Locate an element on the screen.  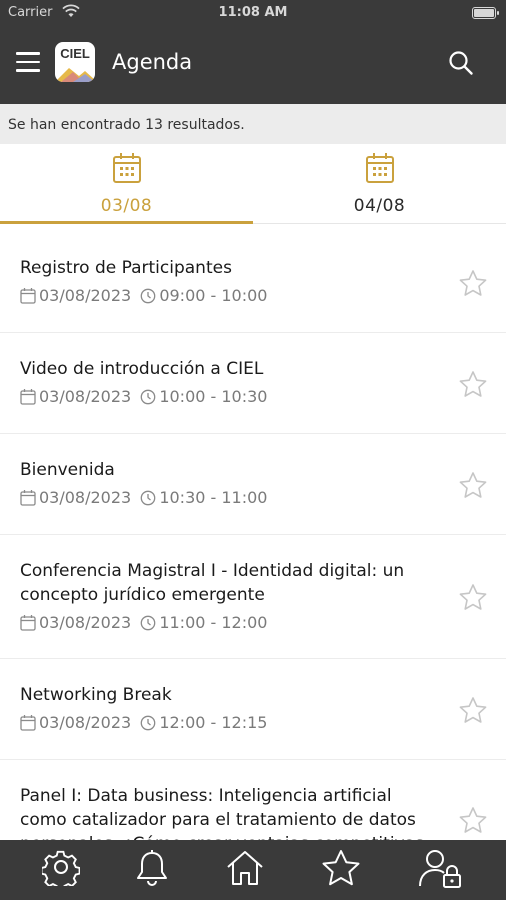
date-tabs: 03/08 04/08 is located at coordinates (253, 184).